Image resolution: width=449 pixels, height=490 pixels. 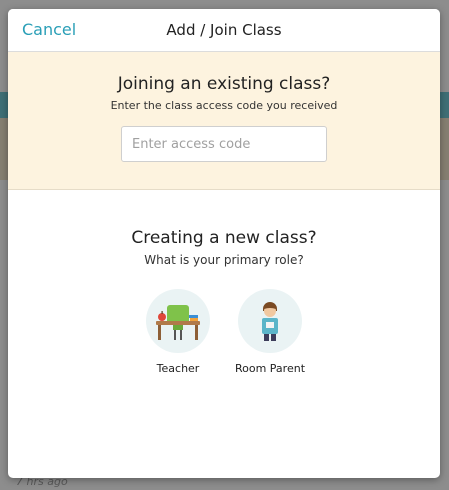 I want to click on role-option-room-parent: Room Parent, so click(x=270, y=332).